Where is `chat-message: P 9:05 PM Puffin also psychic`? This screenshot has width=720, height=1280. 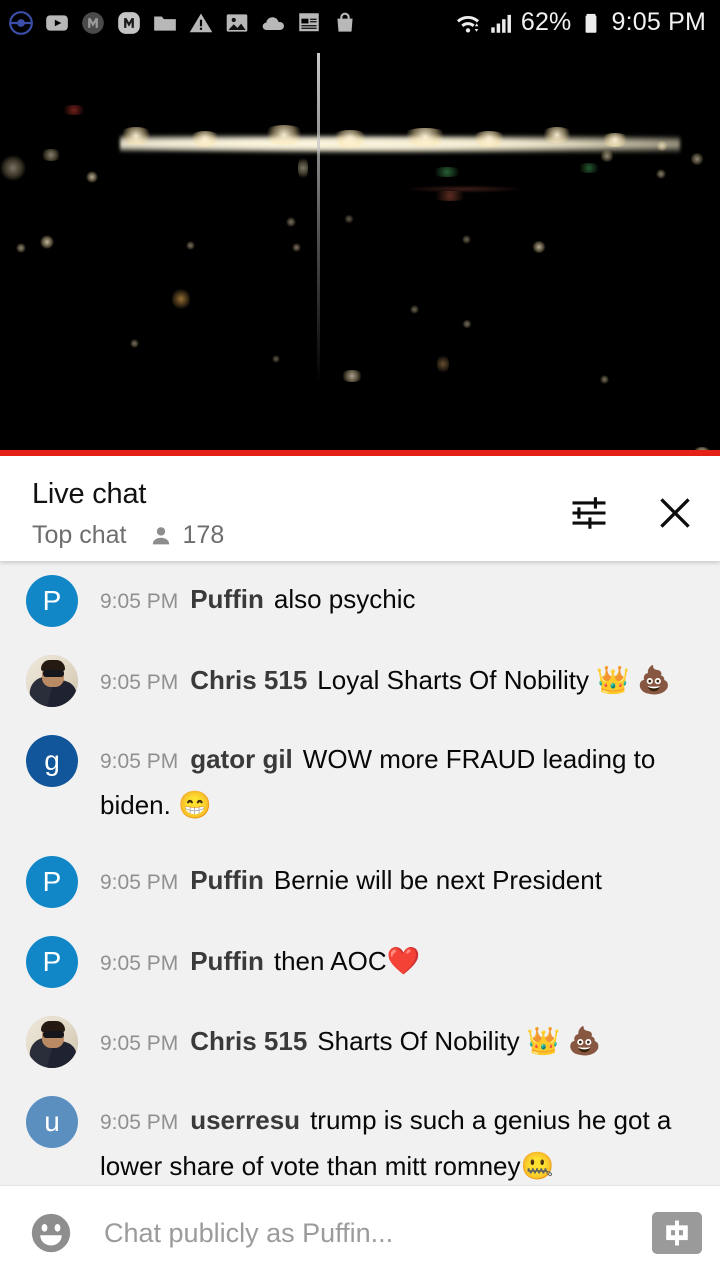 chat-message: P 9:05 PM Puffin also psychic is located at coordinates (360, 601).